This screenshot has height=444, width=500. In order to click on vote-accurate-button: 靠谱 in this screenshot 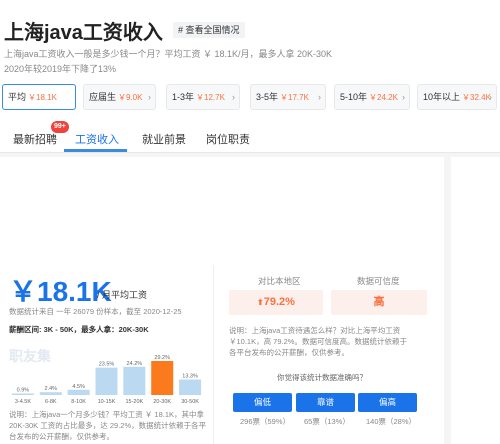, I will do `click(325, 402)`.